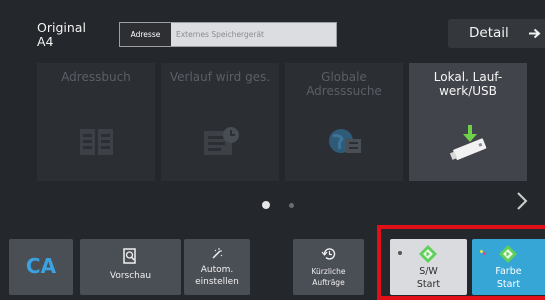 The height and width of the screenshot is (300, 545). What do you see at coordinates (221, 141) in the screenshot?
I see `history-icon` at bounding box center [221, 141].